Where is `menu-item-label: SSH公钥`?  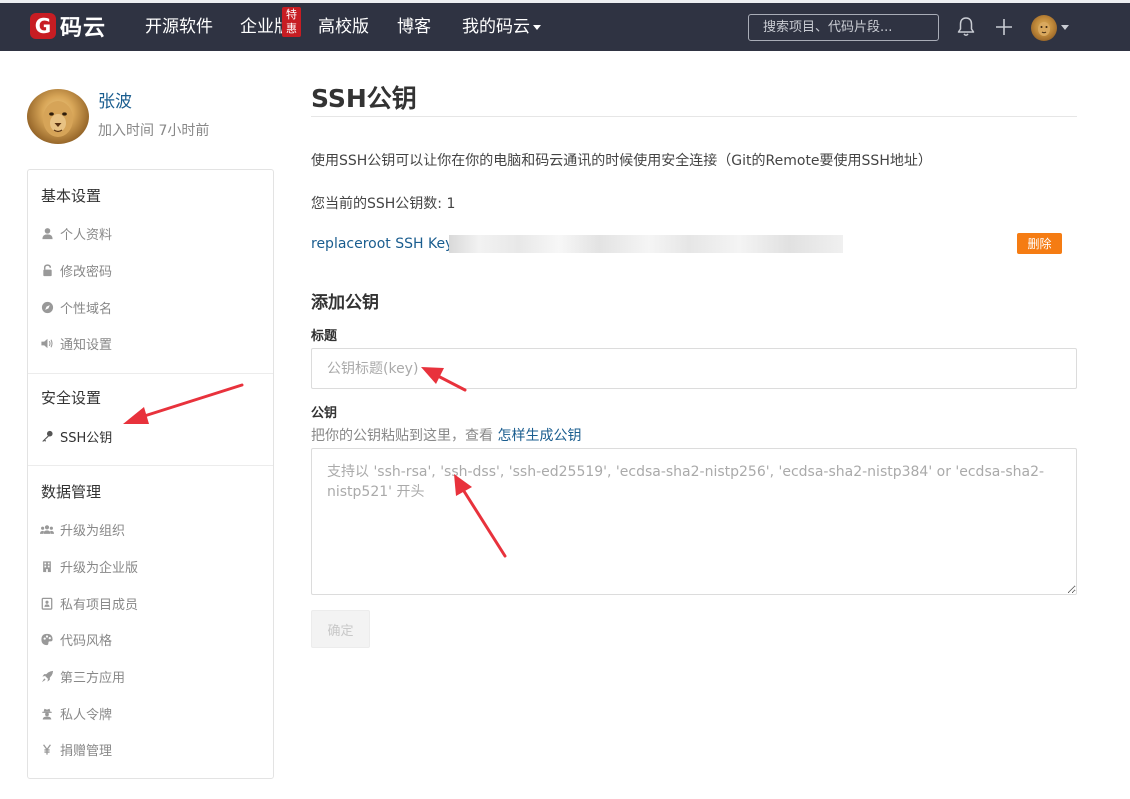 menu-item-label: SSH公钥 is located at coordinates (86, 438).